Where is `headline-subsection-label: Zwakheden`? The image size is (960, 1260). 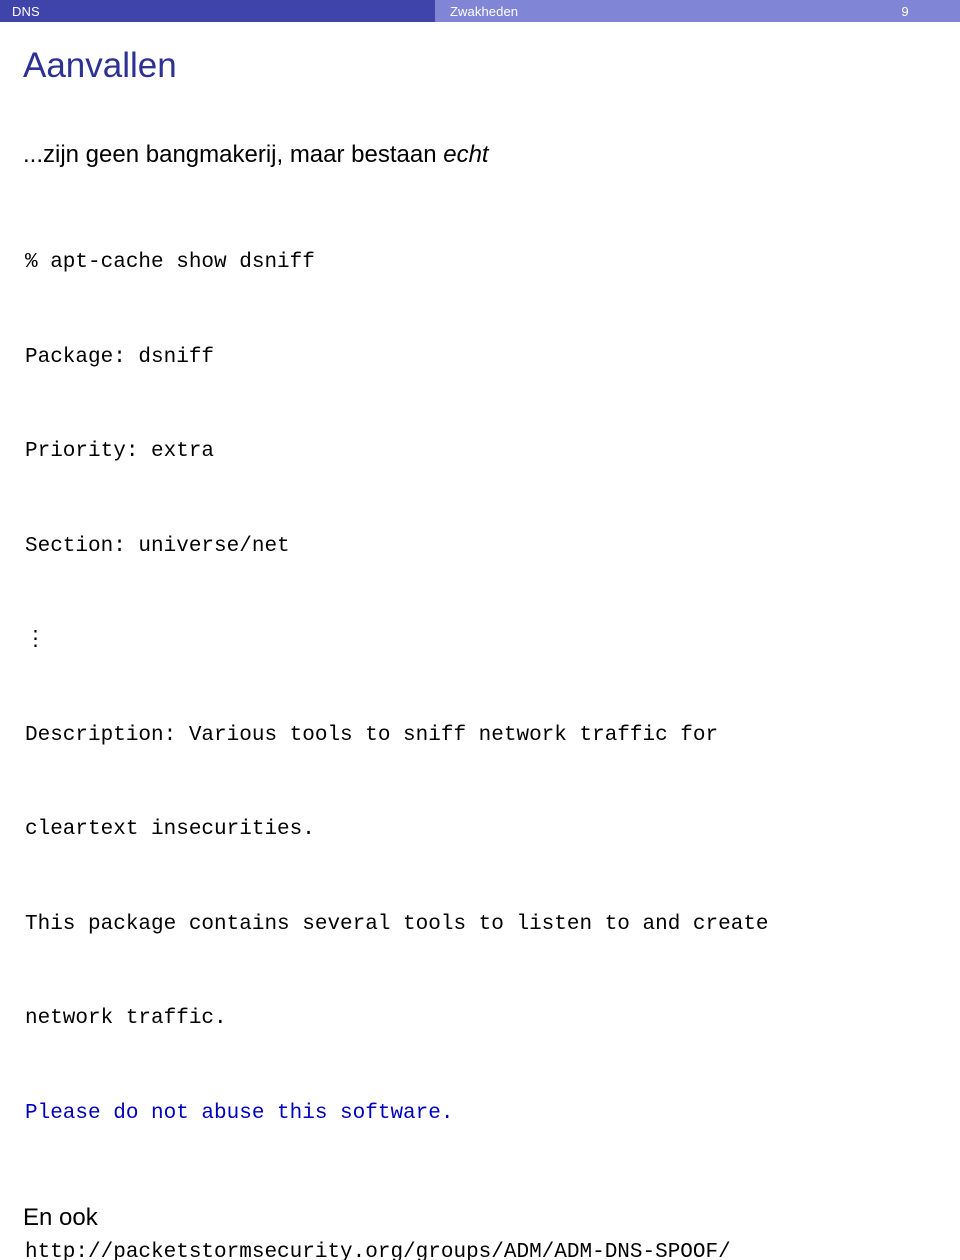
headline-subsection-label: Zwakheden is located at coordinates (484, 11).